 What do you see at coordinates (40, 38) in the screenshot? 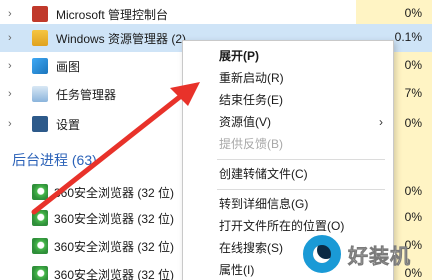
I see `folder-icon` at bounding box center [40, 38].